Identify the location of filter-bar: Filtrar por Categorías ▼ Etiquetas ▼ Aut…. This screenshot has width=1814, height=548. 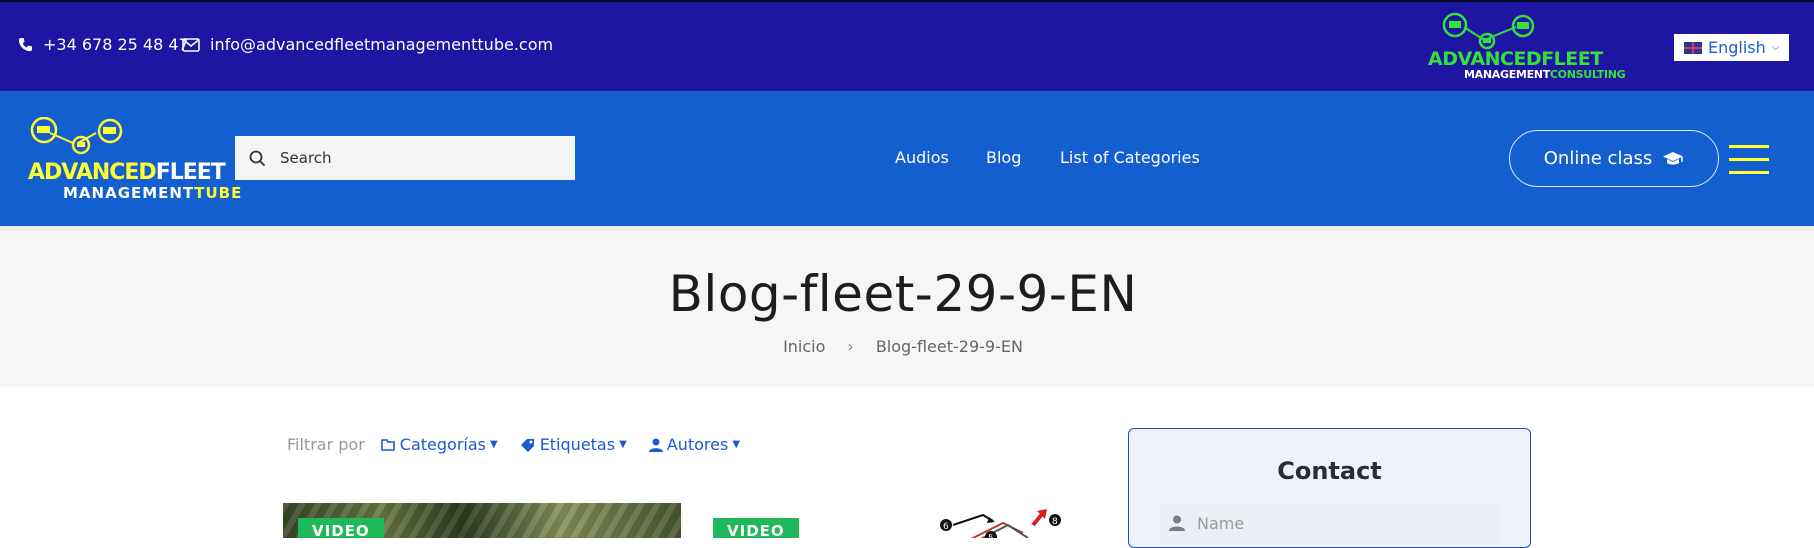
(524, 444).